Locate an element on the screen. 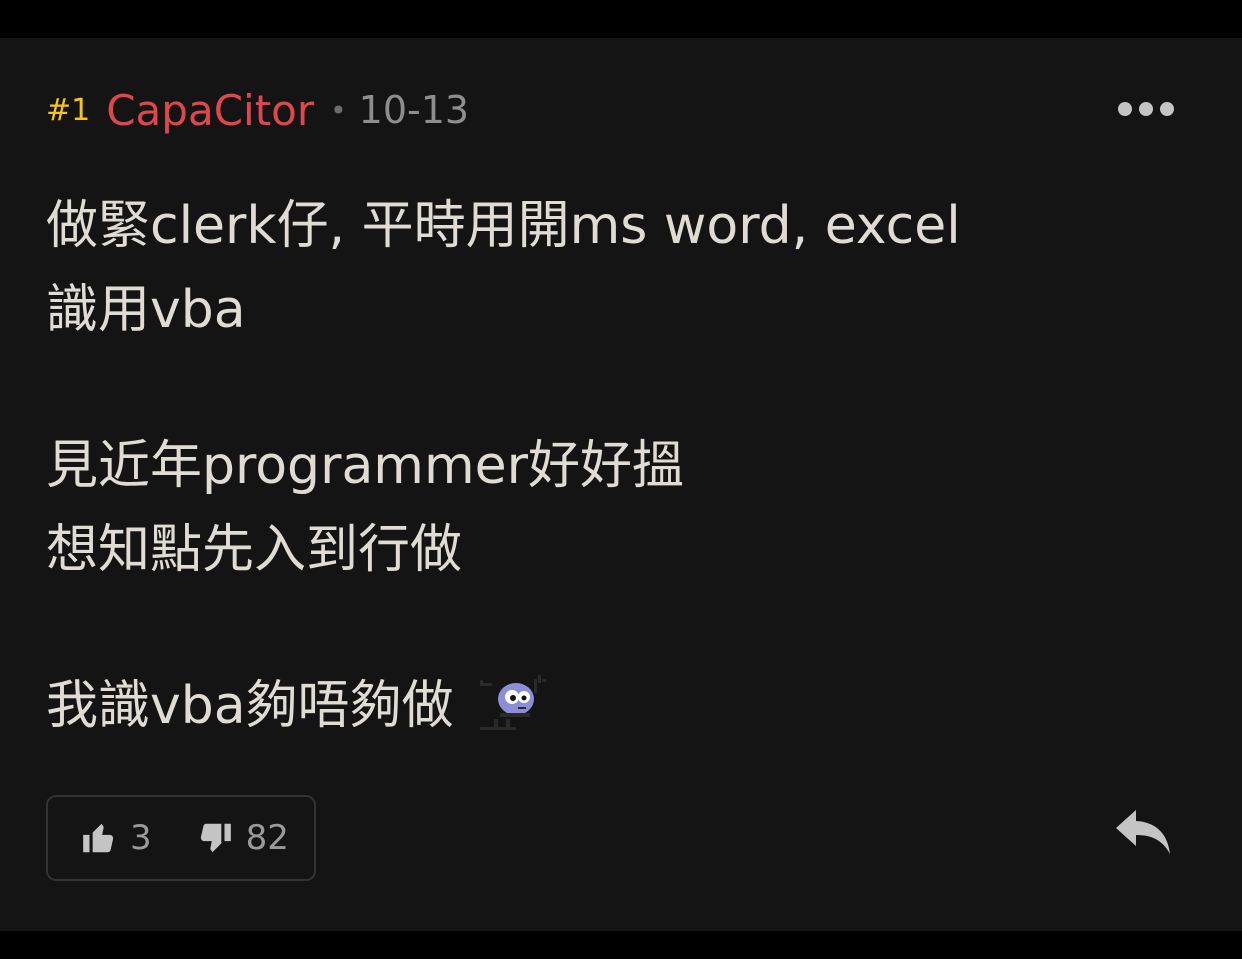  like-count: 3 is located at coordinates (141, 838).